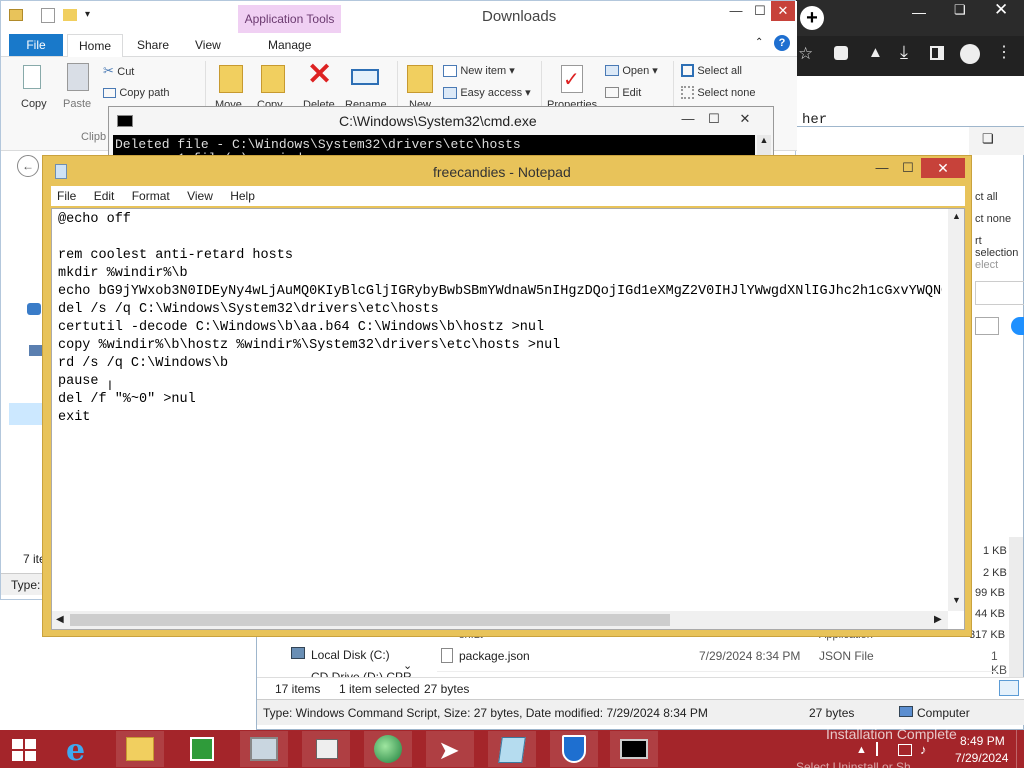 This screenshot has width=1024, height=768. I want to click on installation-toast: Installation Complete, so click(891, 734).